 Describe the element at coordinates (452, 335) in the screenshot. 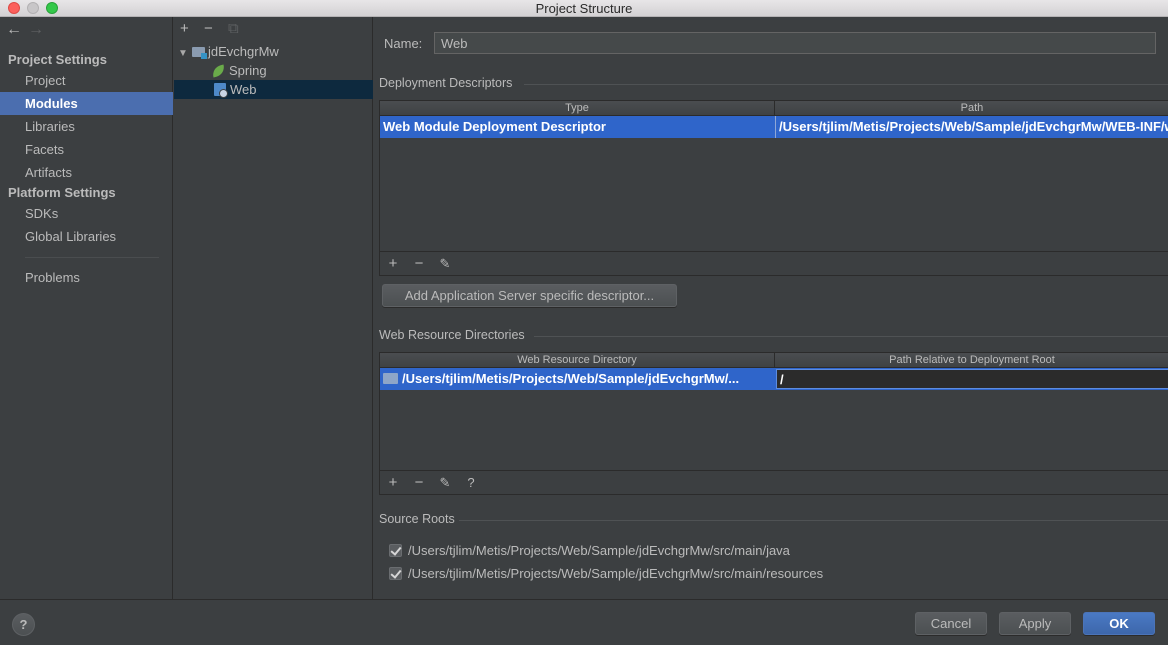

I see `web-resource-directories-title: Web Resource Directories` at that location.